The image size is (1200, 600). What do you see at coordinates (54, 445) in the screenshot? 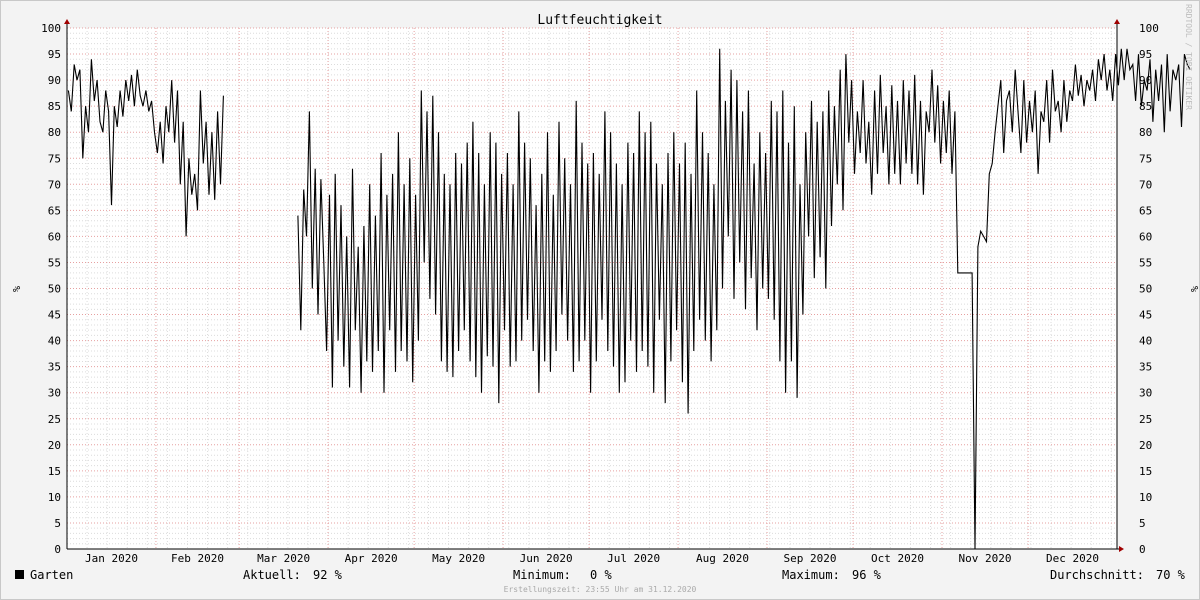
I see `y-tick-label-left: 20` at bounding box center [54, 445].